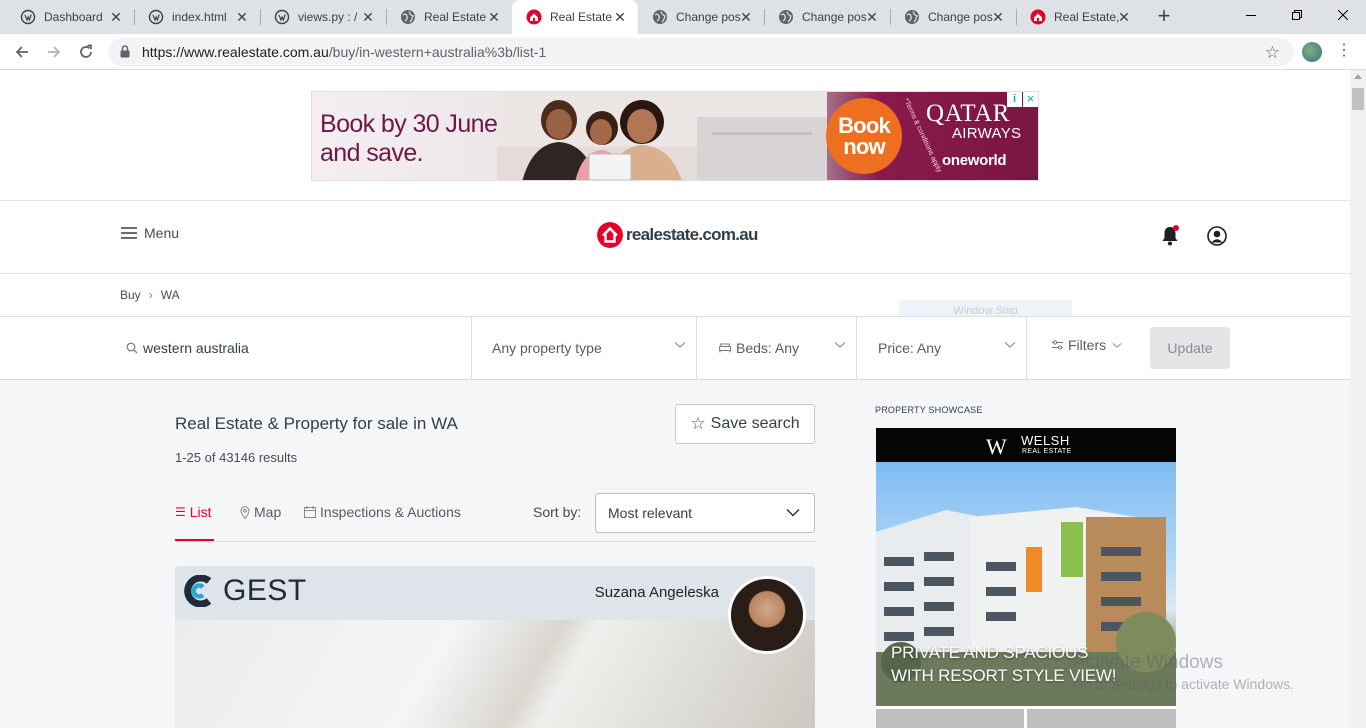 Image resolution: width=1366 pixels, height=728 pixels. Describe the element at coordinates (1344, 51) in the screenshot. I see `more-menu-icon: ⋮` at that location.